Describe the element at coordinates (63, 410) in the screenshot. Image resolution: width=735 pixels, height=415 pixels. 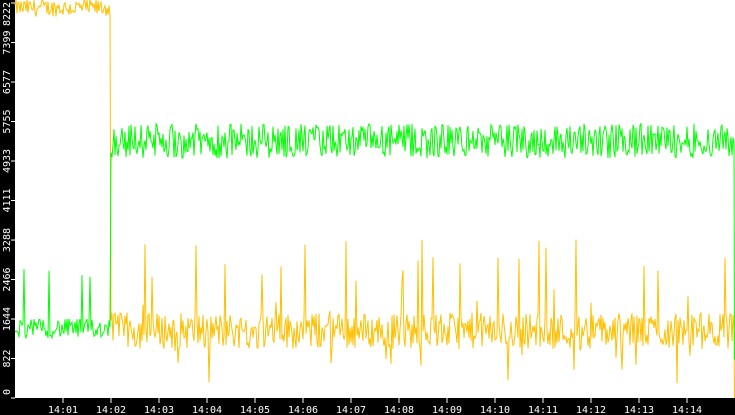
I see `x-tick-label: 14:01` at that location.